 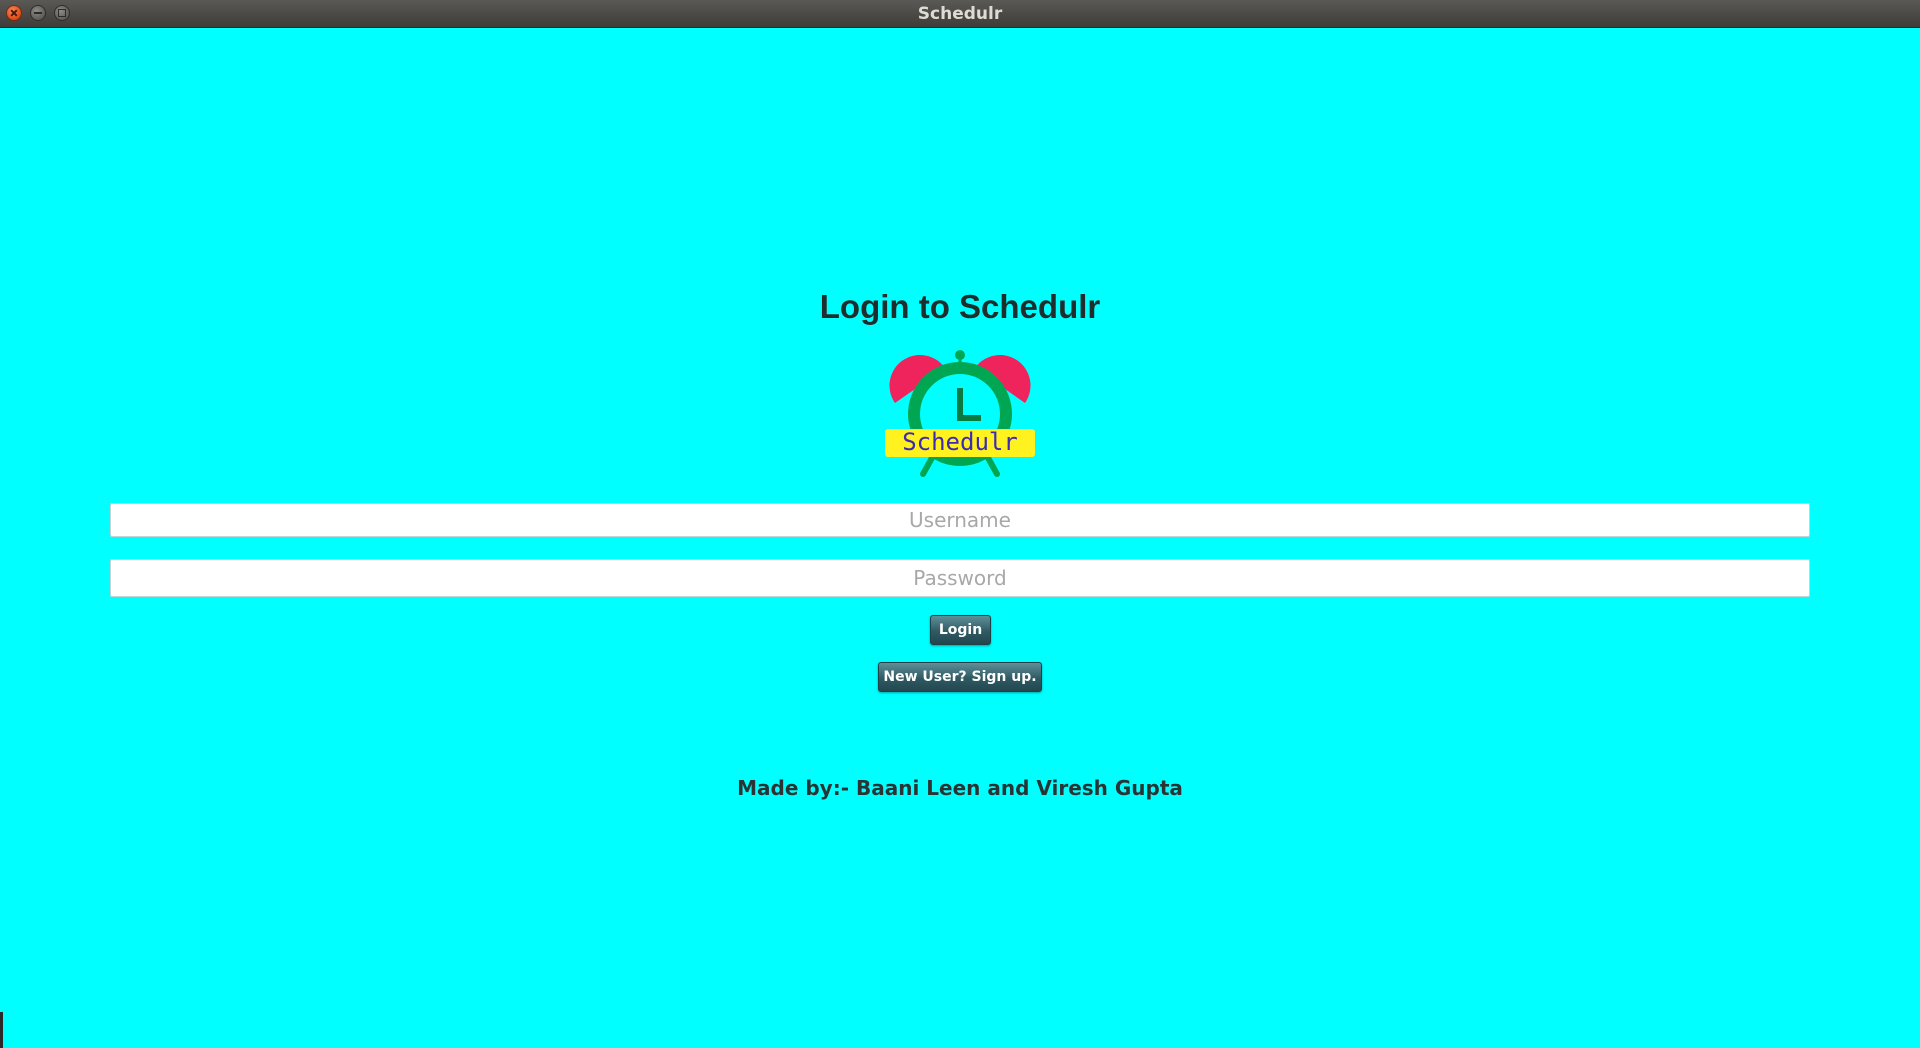 What do you see at coordinates (960, 520) in the screenshot?
I see `username-input` at bounding box center [960, 520].